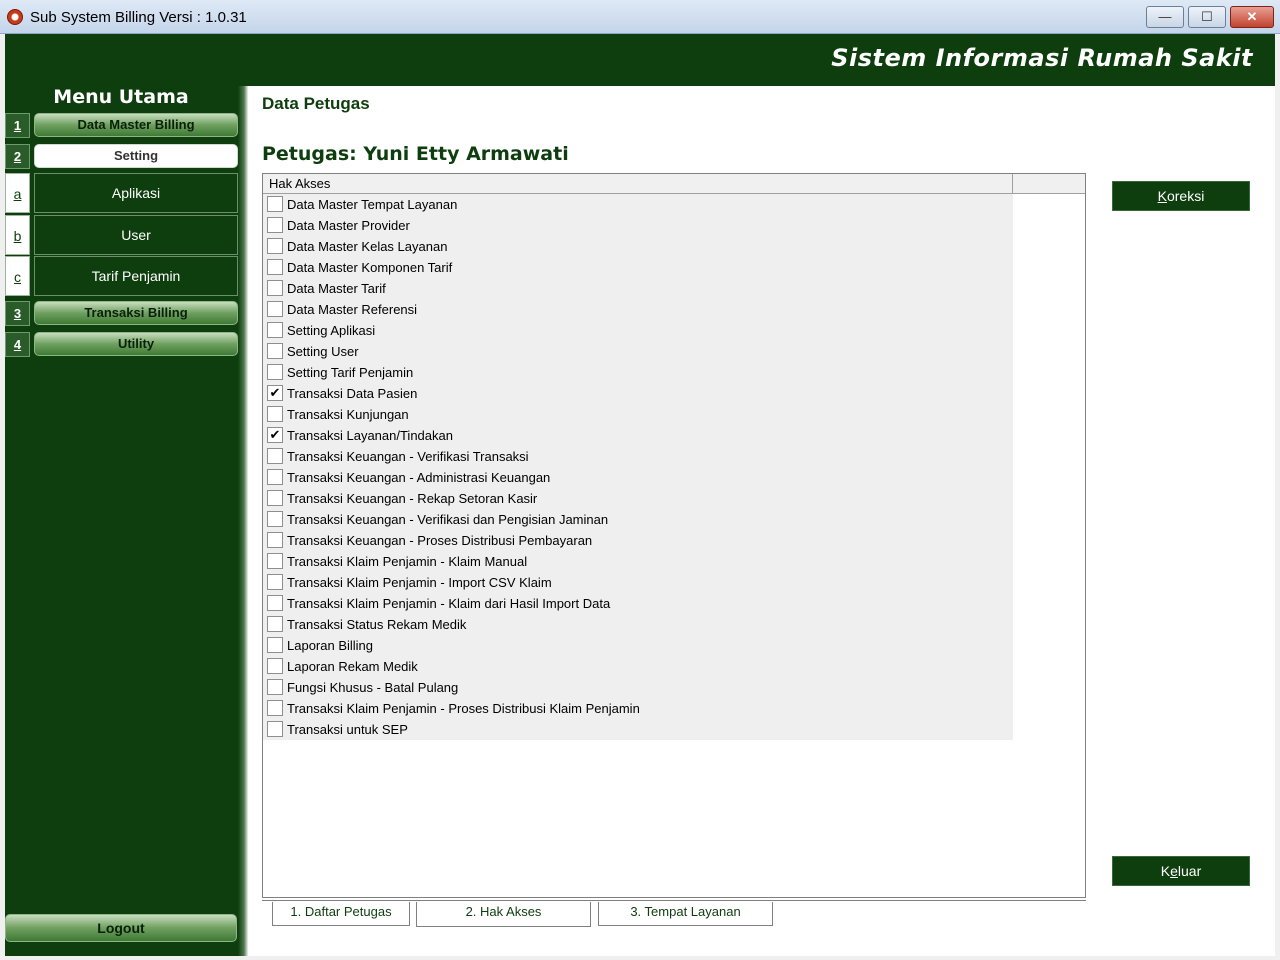 This screenshot has width=1280, height=960. Describe the element at coordinates (638, 288) in the screenshot. I see `hak-akses-row: Data Master Tarif` at that location.